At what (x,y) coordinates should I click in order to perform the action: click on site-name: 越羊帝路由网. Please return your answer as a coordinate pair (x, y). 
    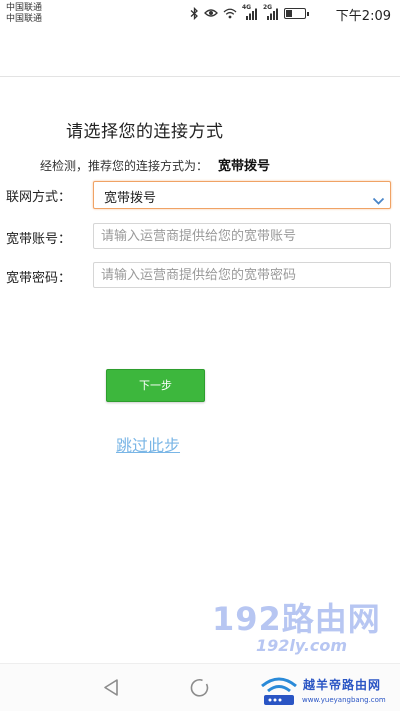
    Looking at the image, I should click on (342, 685).